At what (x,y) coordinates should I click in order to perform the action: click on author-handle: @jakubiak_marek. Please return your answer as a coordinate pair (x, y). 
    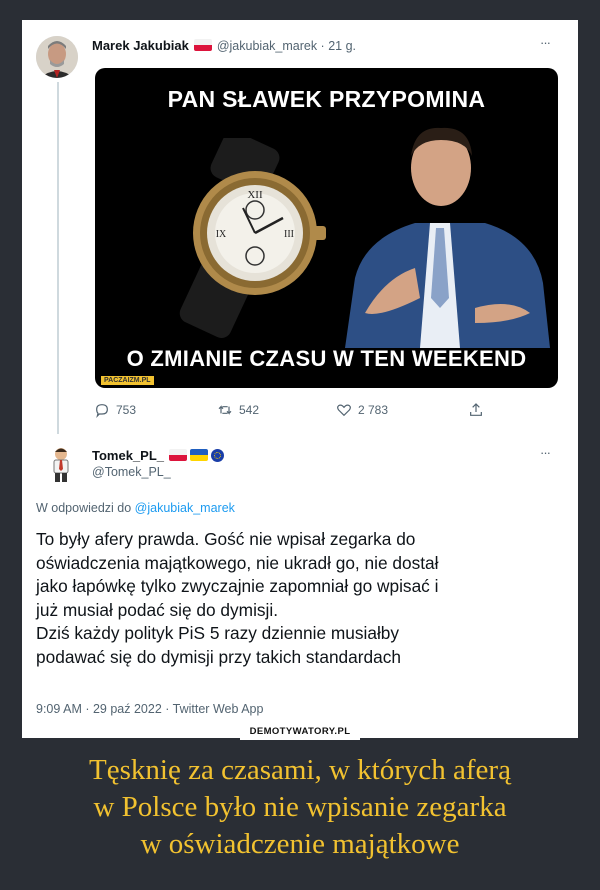
    Looking at the image, I should click on (267, 46).